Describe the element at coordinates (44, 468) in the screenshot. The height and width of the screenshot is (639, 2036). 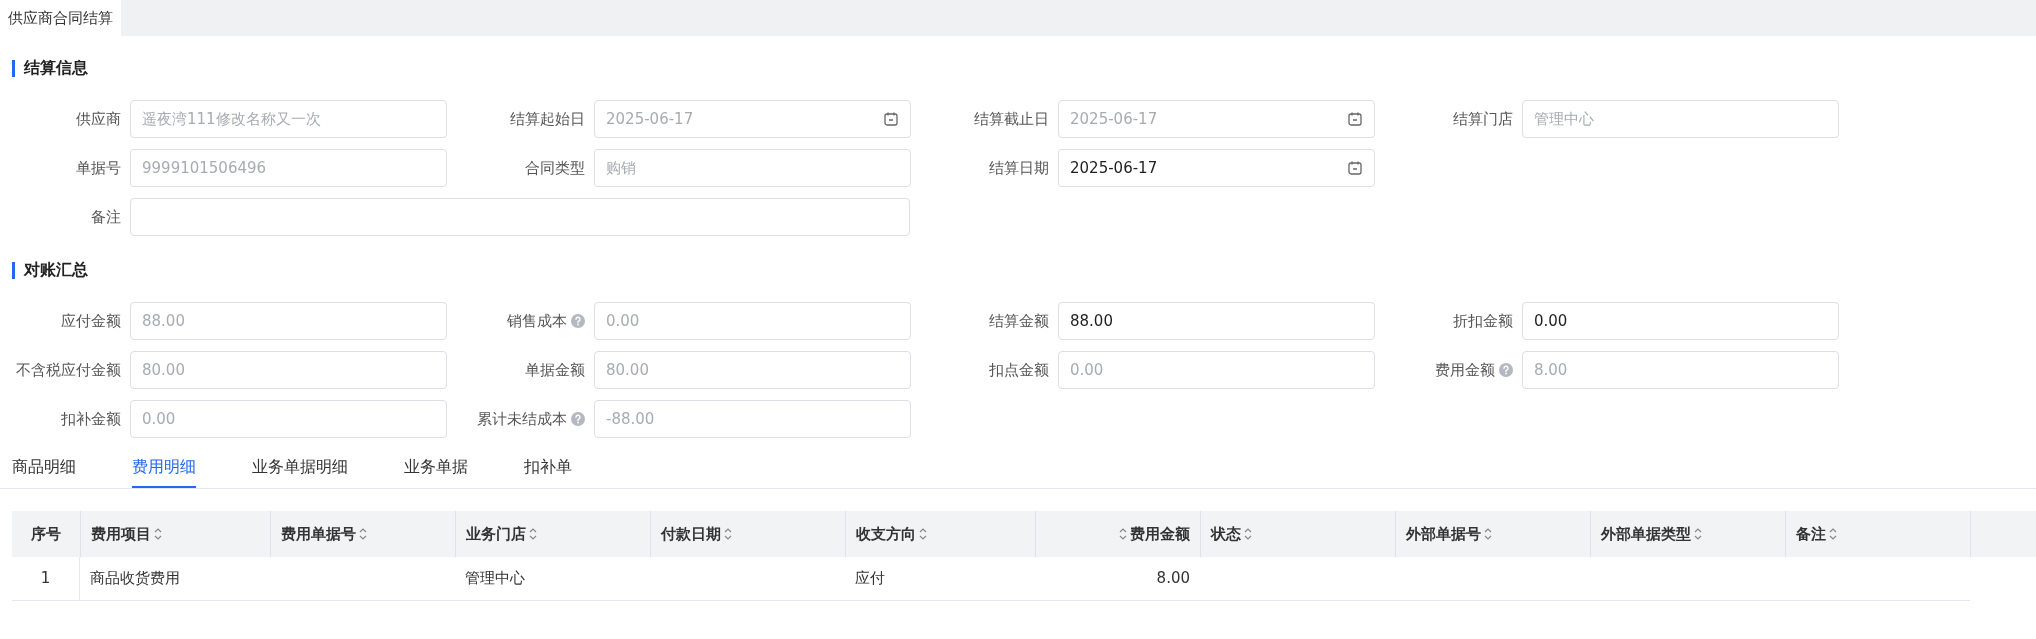
I see `detail-tab: 商品明细` at that location.